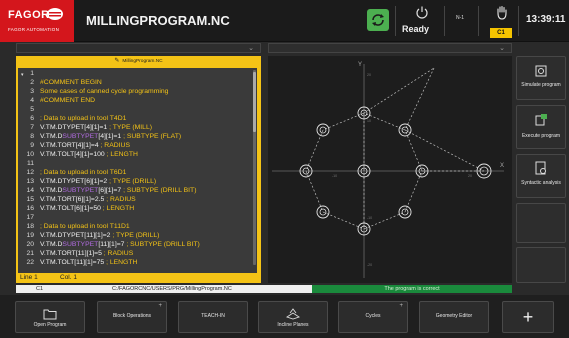 Image resolution: width=569 pixels, height=338 pixels. Describe the element at coordinates (30, 262) in the screenshot. I see `line-number: 22` at that location.